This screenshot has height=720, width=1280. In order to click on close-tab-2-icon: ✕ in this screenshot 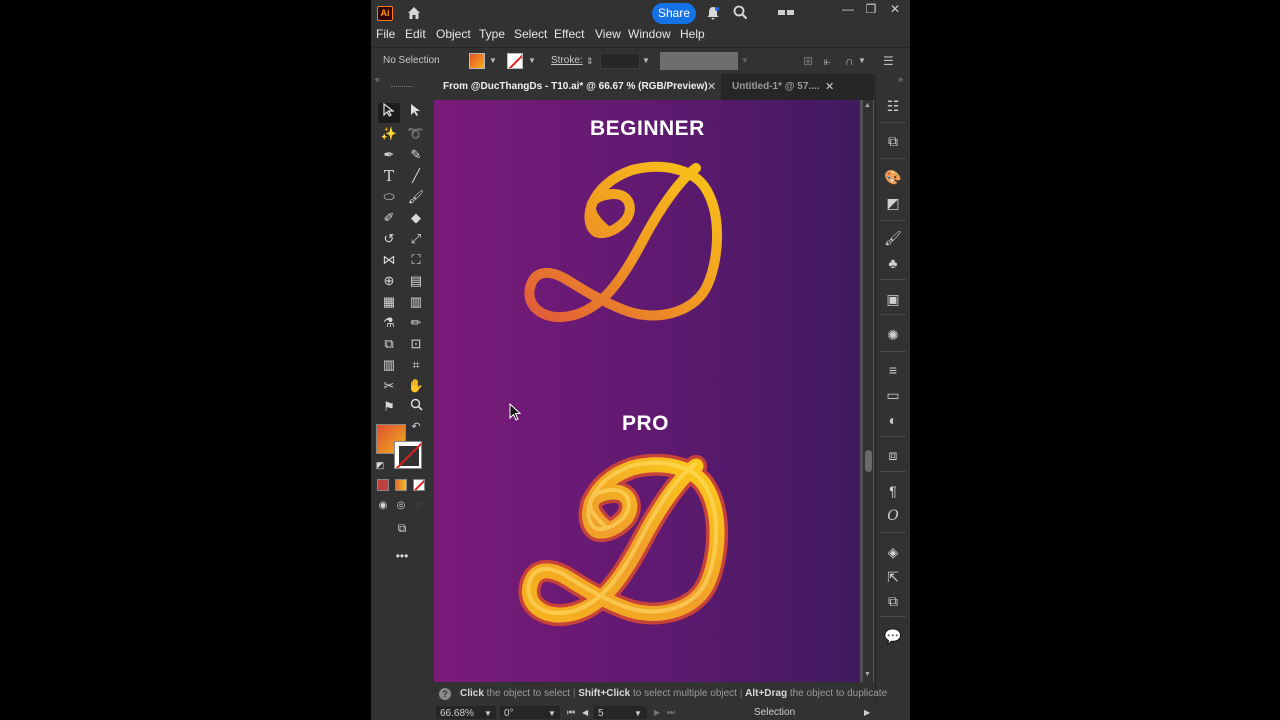, I will do `click(829, 87)`.